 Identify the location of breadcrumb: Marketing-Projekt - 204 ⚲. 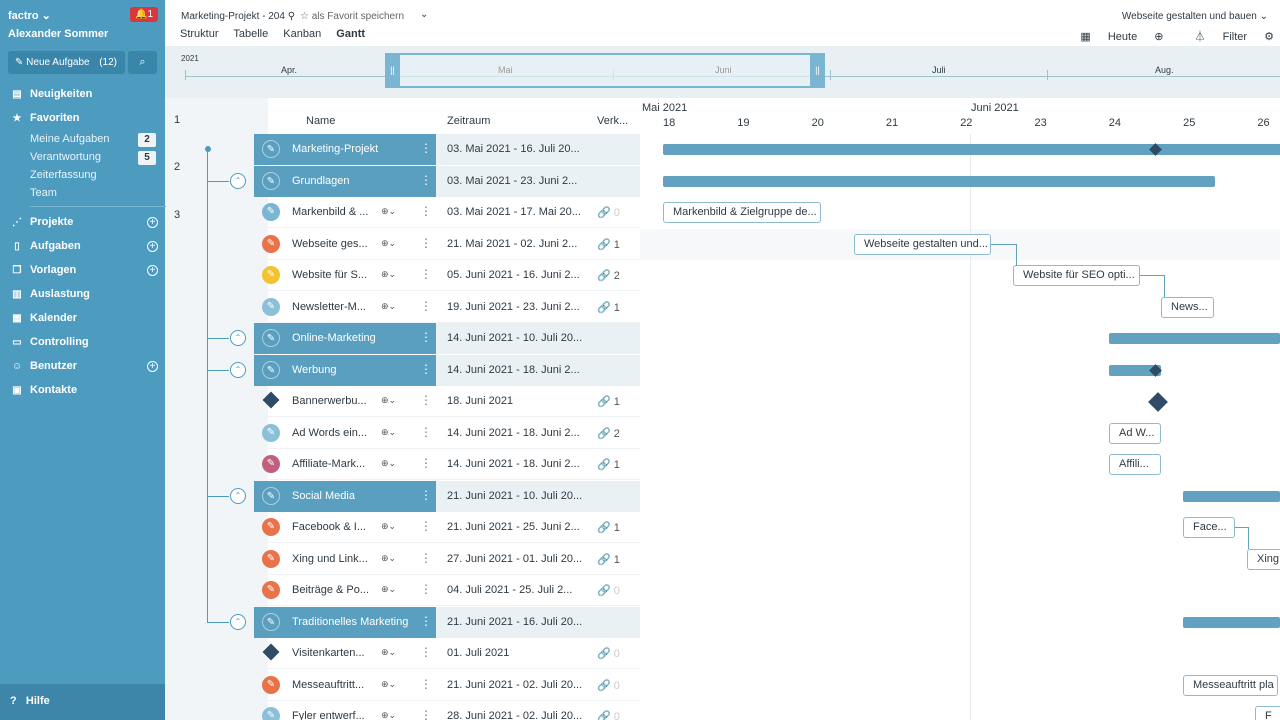
(238, 16).